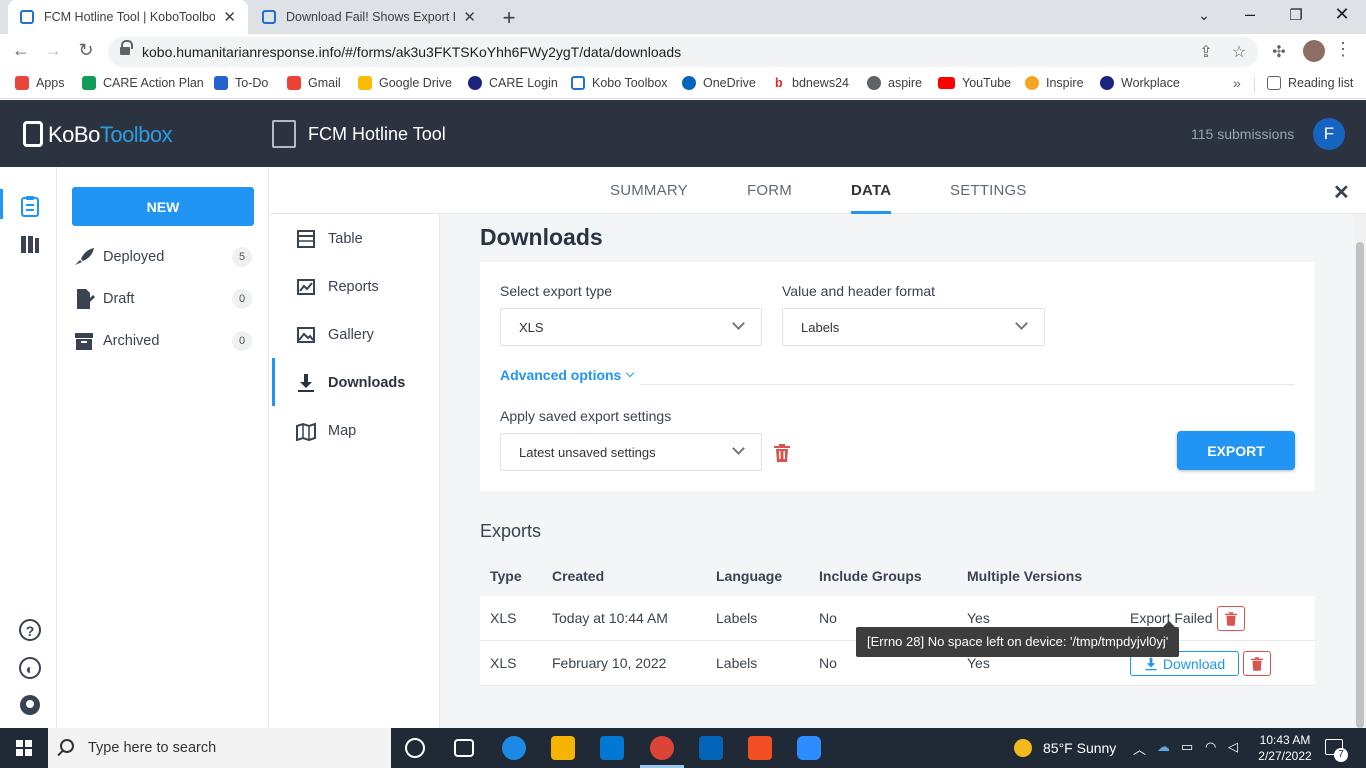 This screenshot has width=1366, height=768. What do you see at coordinates (306, 431) in the screenshot?
I see `map-icon` at bounding box center [306, 431].